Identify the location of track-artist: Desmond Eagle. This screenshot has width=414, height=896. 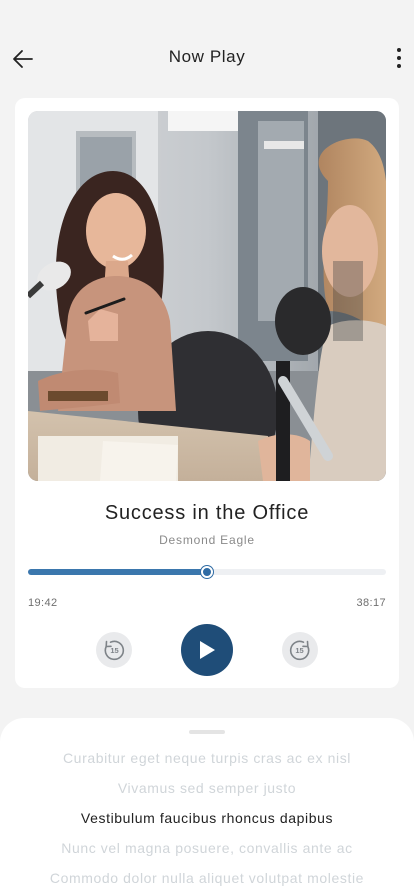
(207, 540).